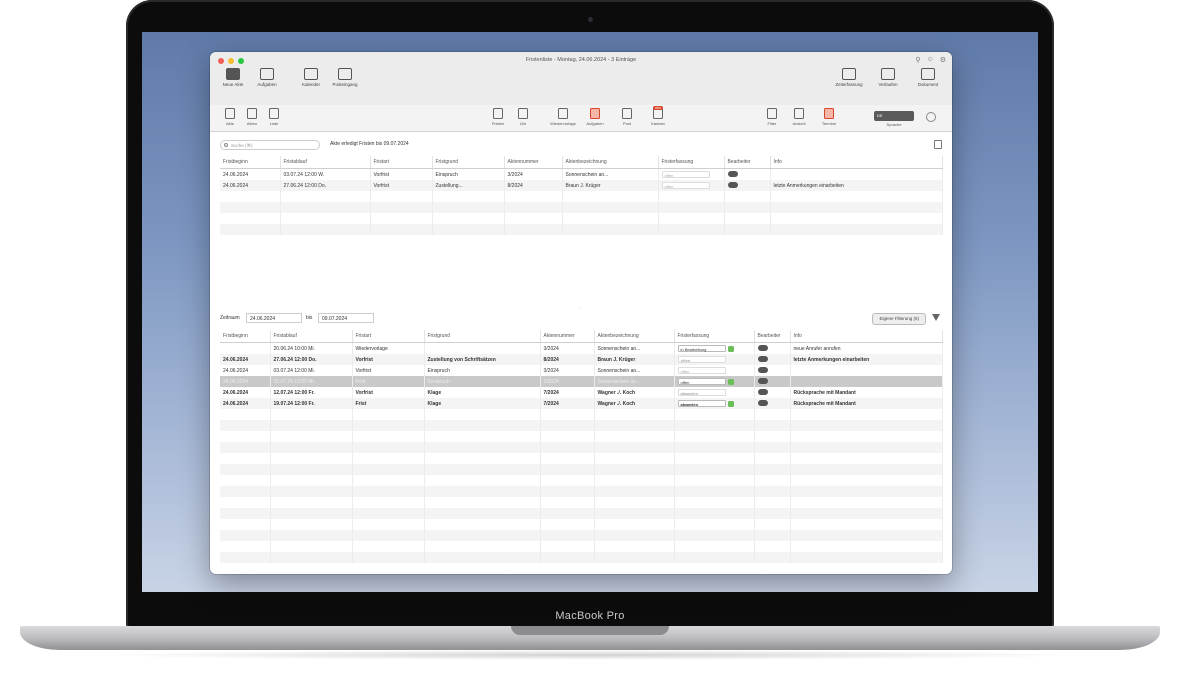  Describe the element at coordinates (943, 60) in the screenshot. I see `settings-icon: ⚙` at that location.